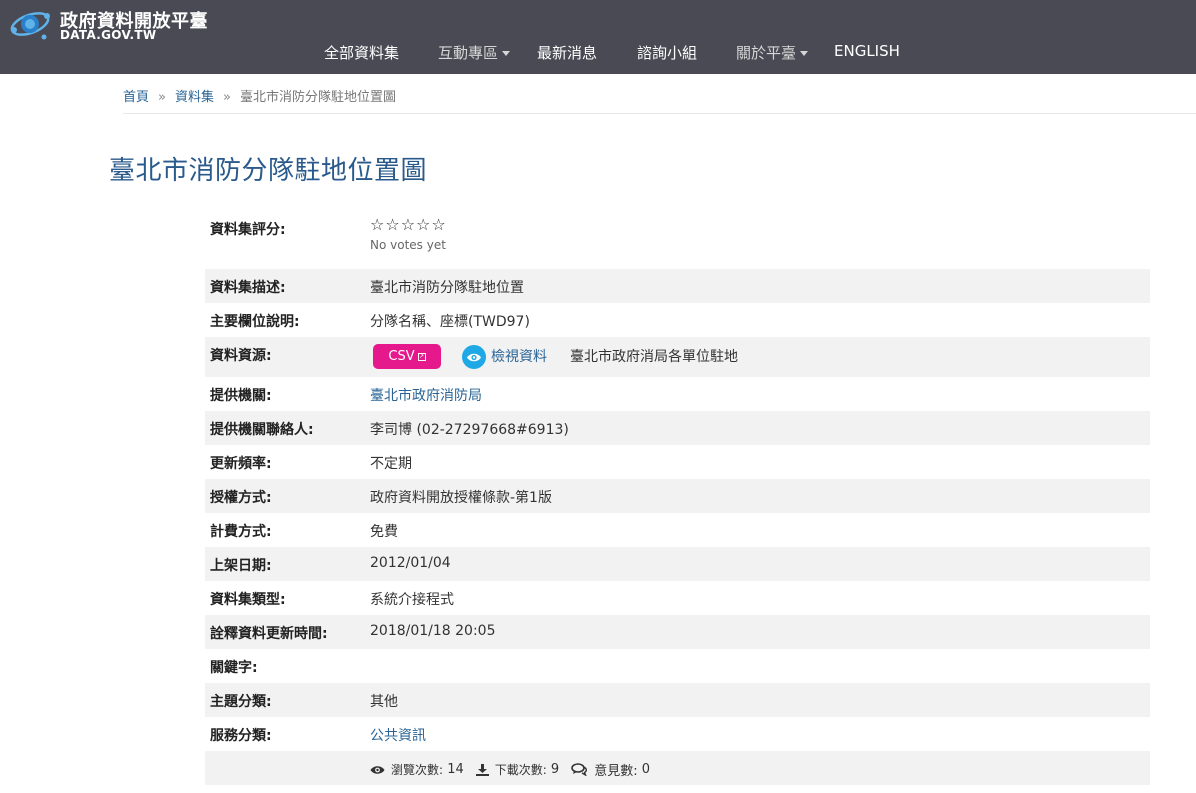  I want to click on views-stat: 瀏覽次數: 14, so click(417, 769).